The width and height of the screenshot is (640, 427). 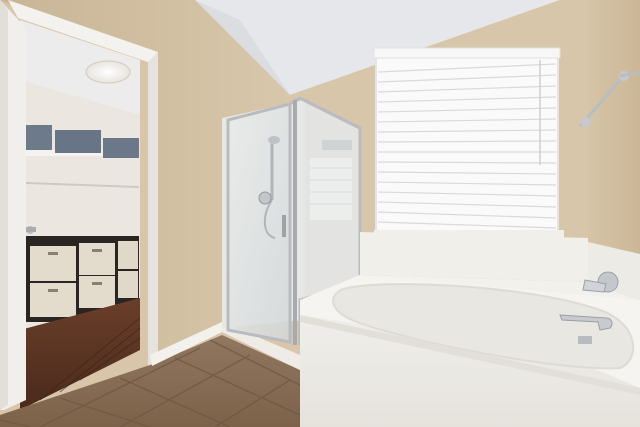 I want to click on ceiling-light-fixture, so click(x=108, y=72).